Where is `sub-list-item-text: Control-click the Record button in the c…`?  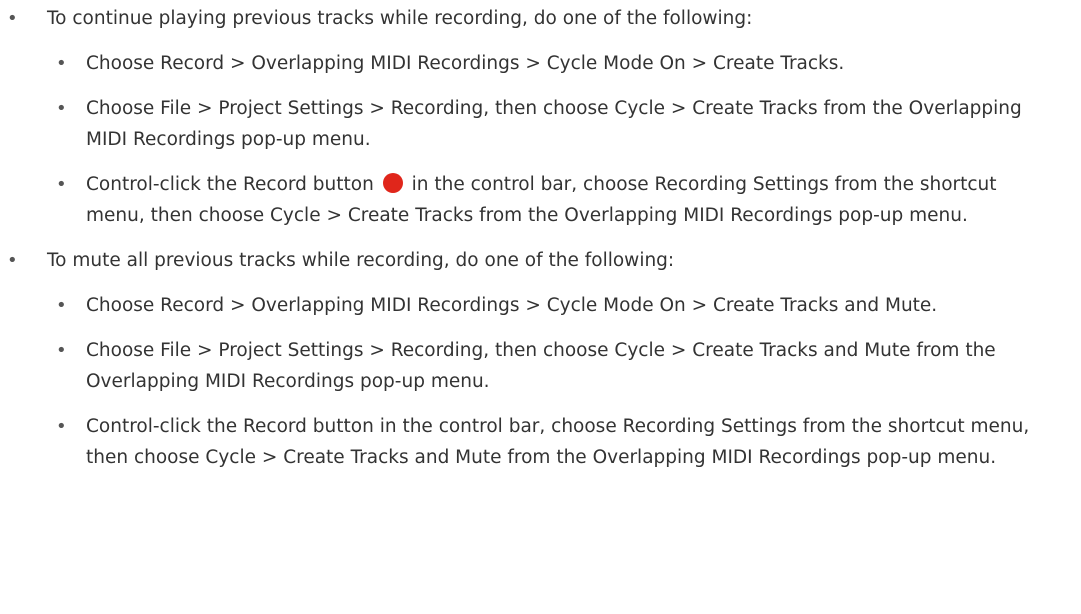
sub-list-item-text: Control-click the Record button in the c… is located at coordinates (558, 442).